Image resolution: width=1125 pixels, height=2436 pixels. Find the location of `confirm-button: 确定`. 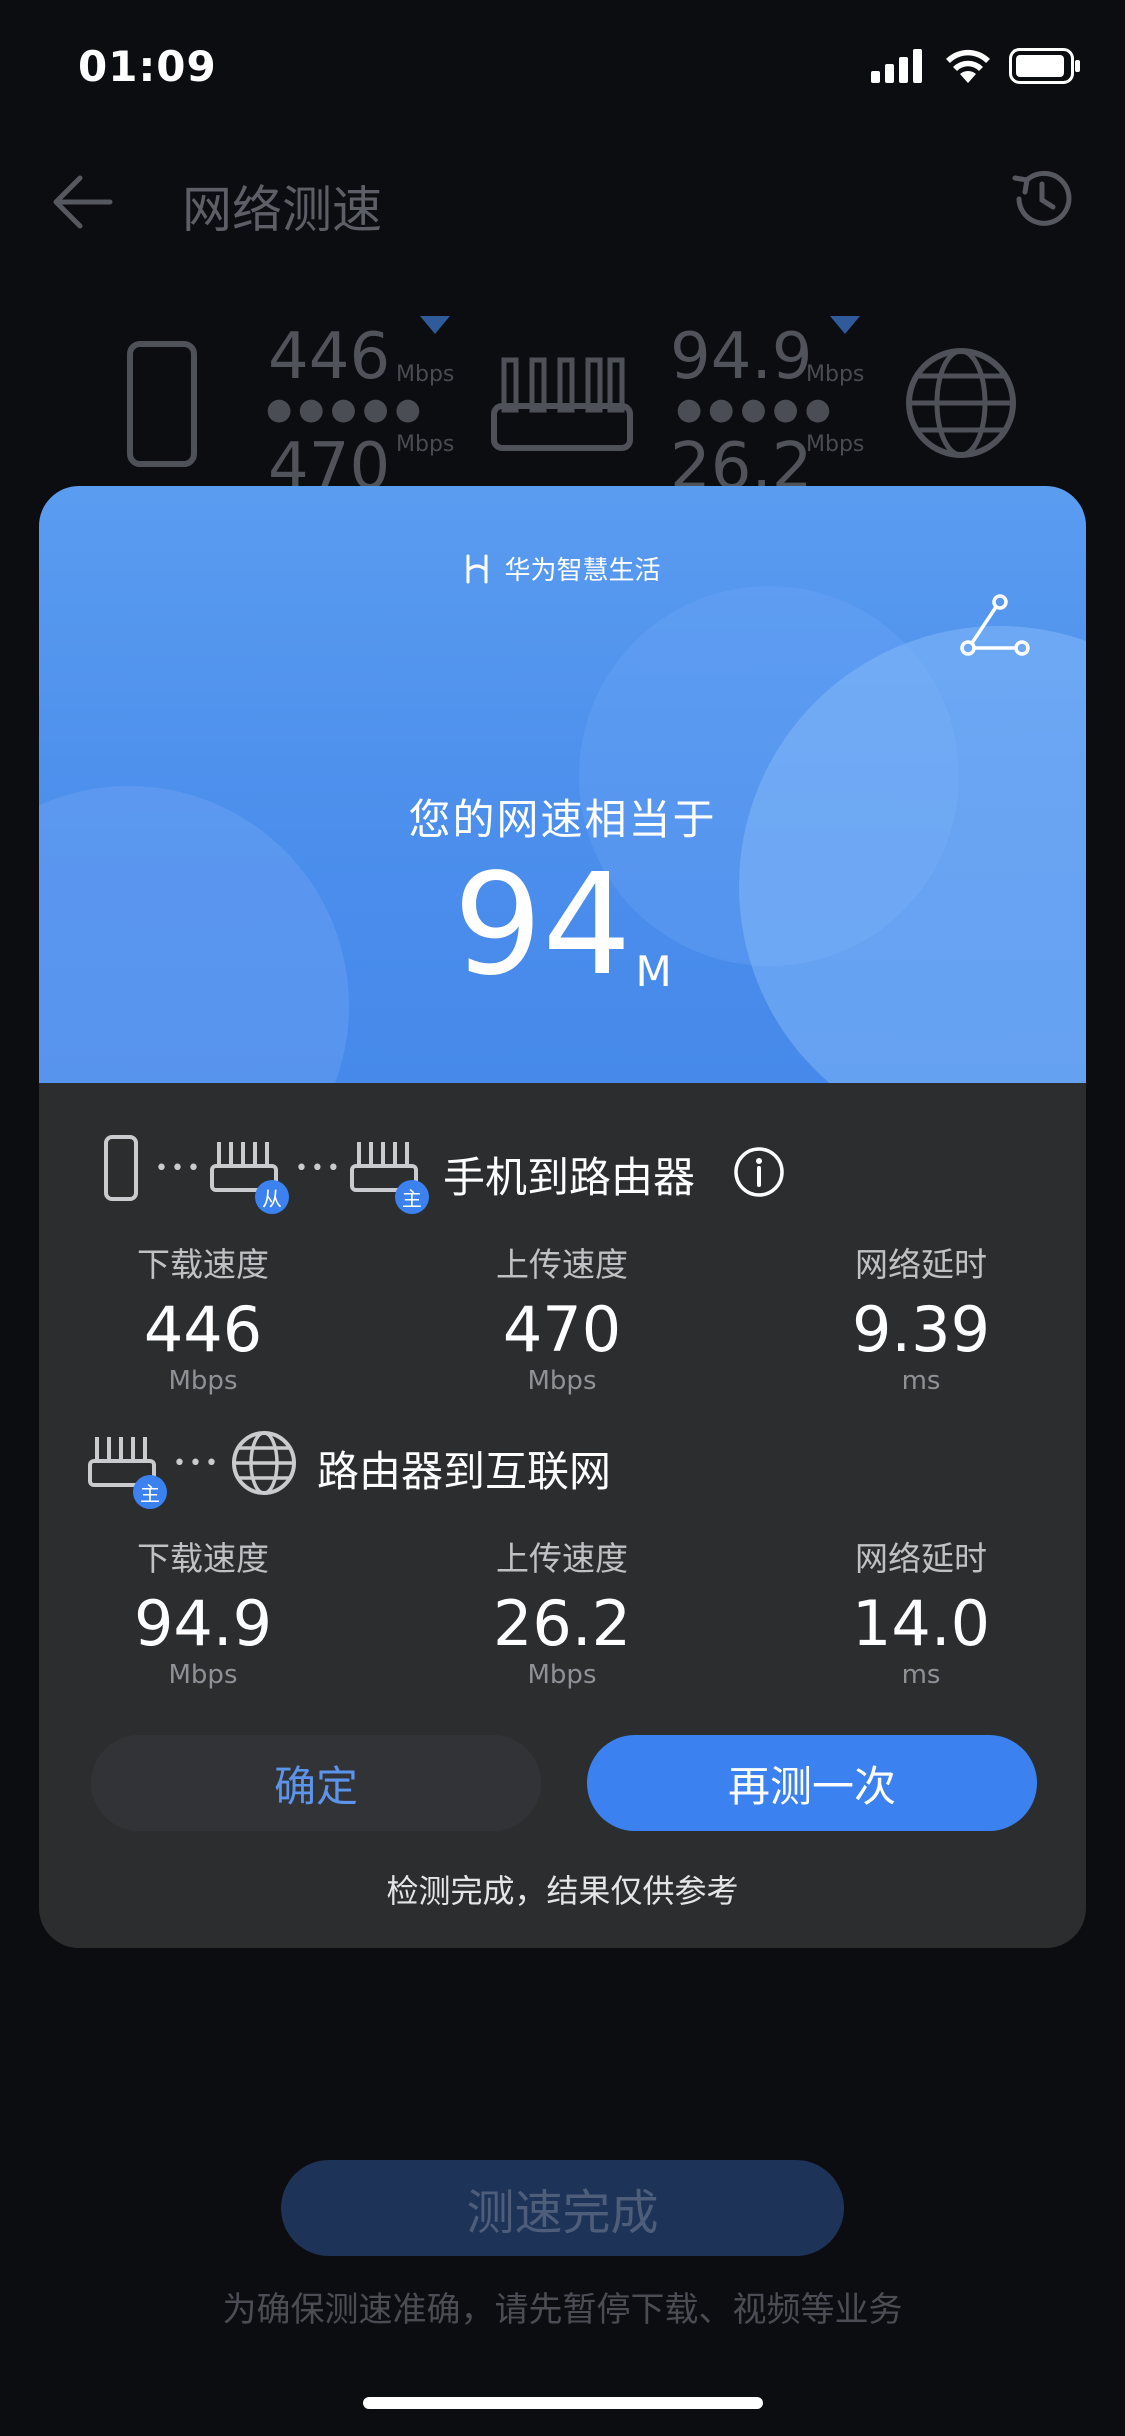

confirm-button: 确定 is located at coordinates (316, 1783).